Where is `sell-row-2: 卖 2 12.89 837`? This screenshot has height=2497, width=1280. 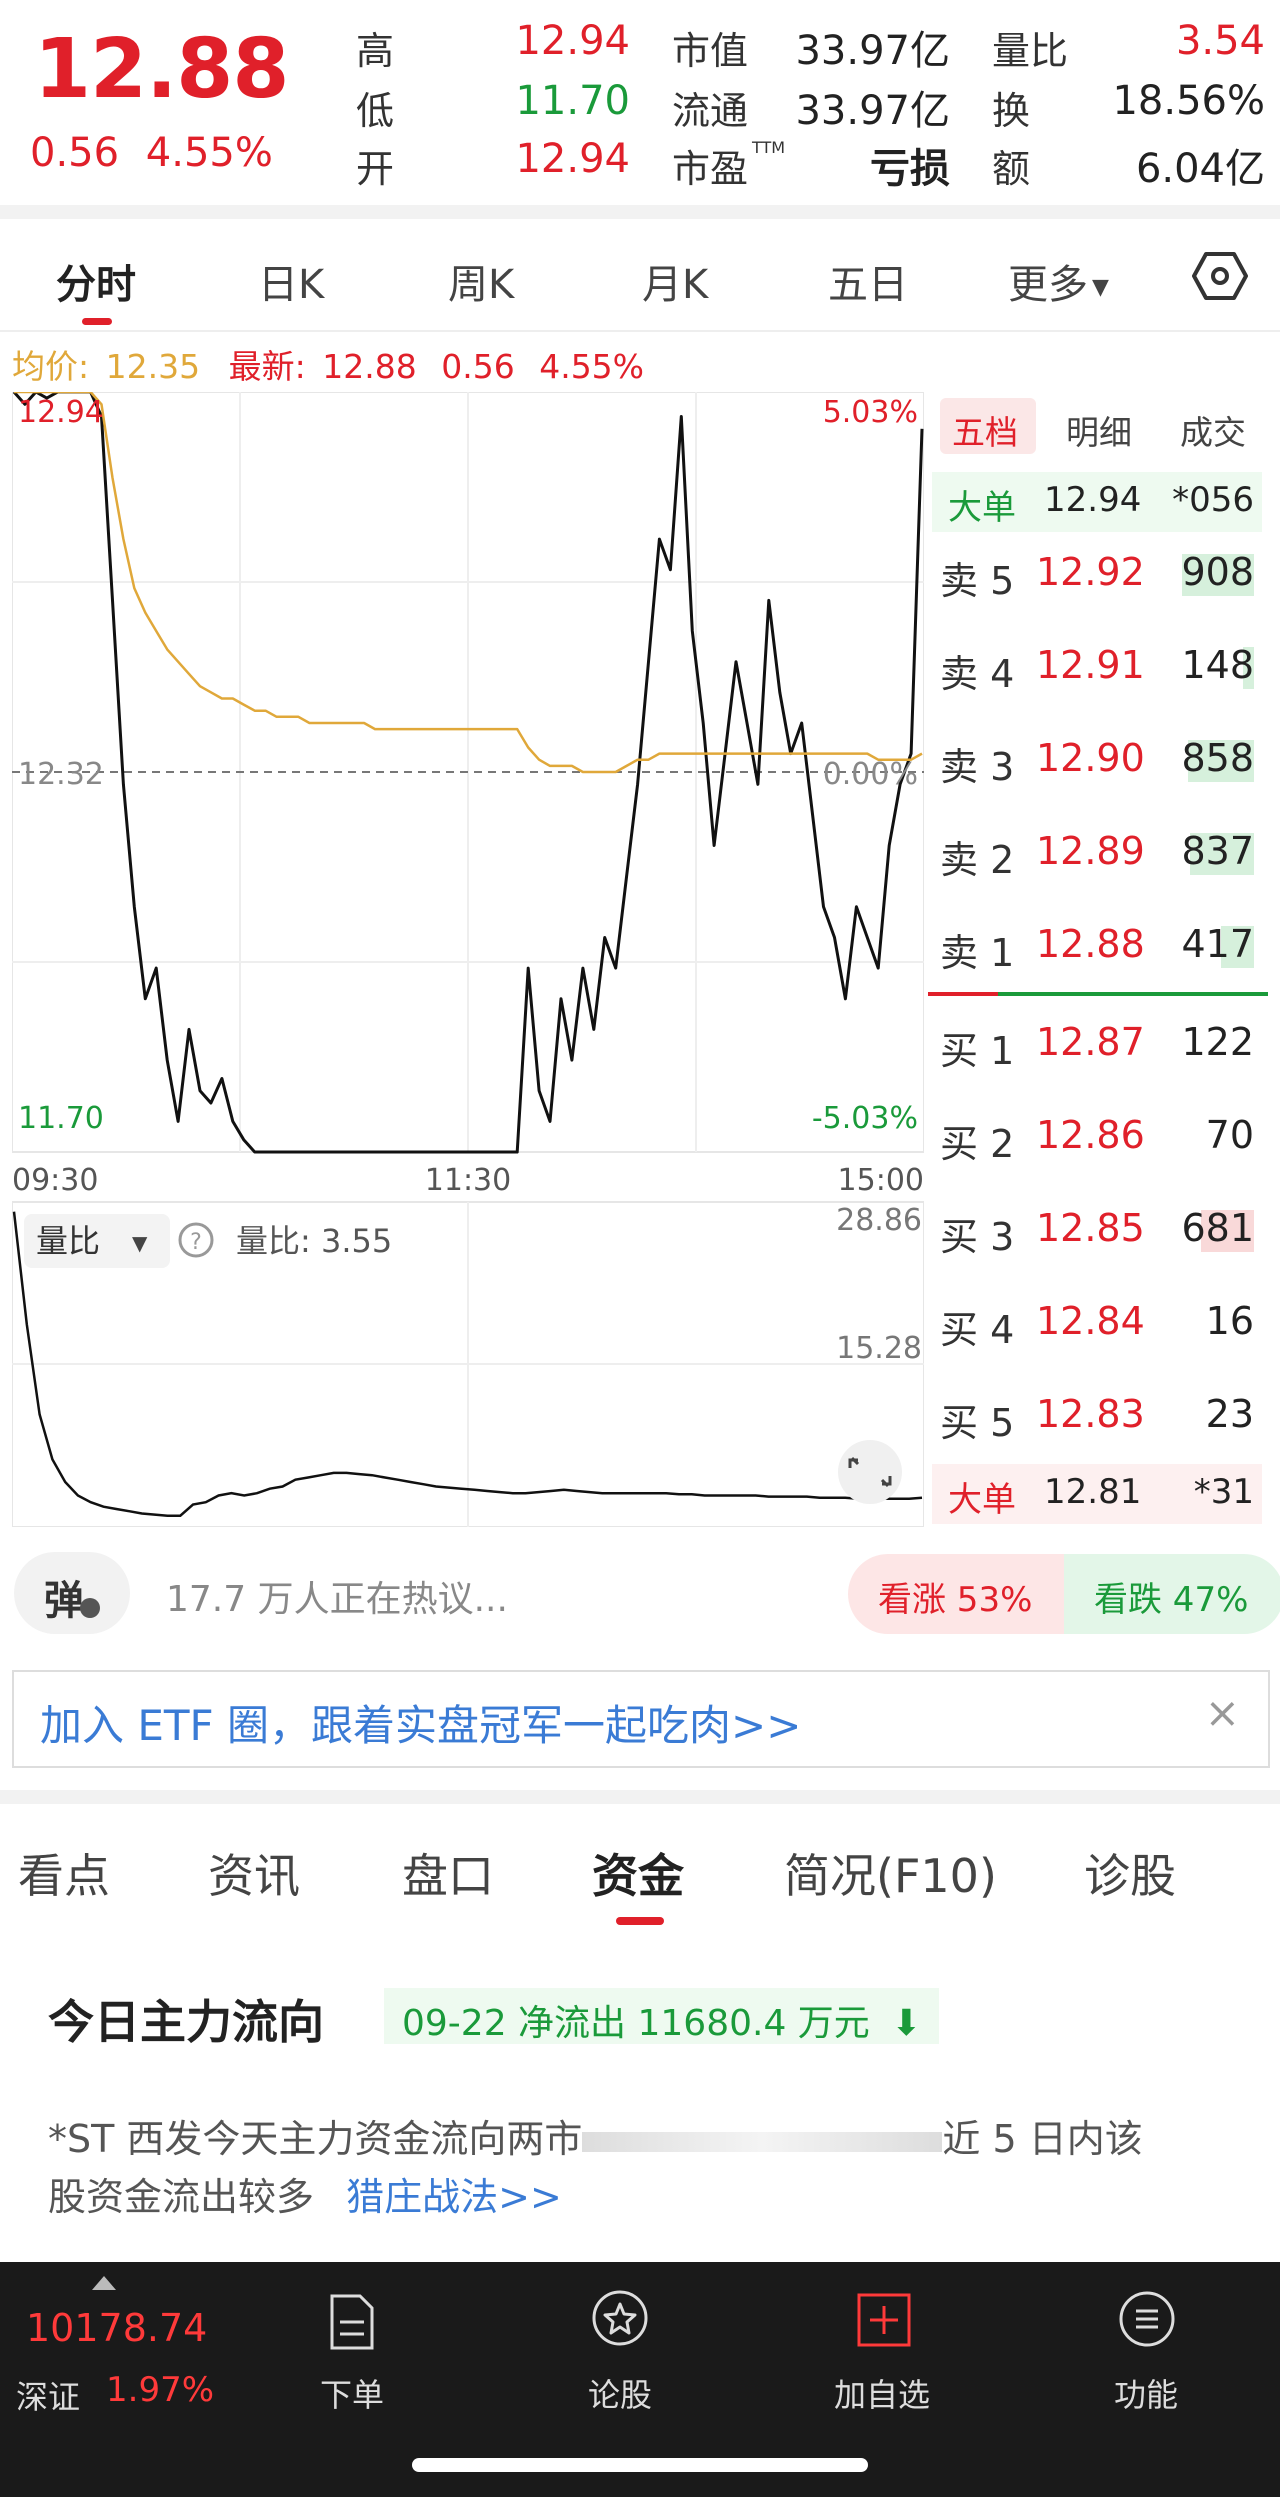 sell-row-2: 卖 2 12.89 837 is located at coordinates (1098, 854).